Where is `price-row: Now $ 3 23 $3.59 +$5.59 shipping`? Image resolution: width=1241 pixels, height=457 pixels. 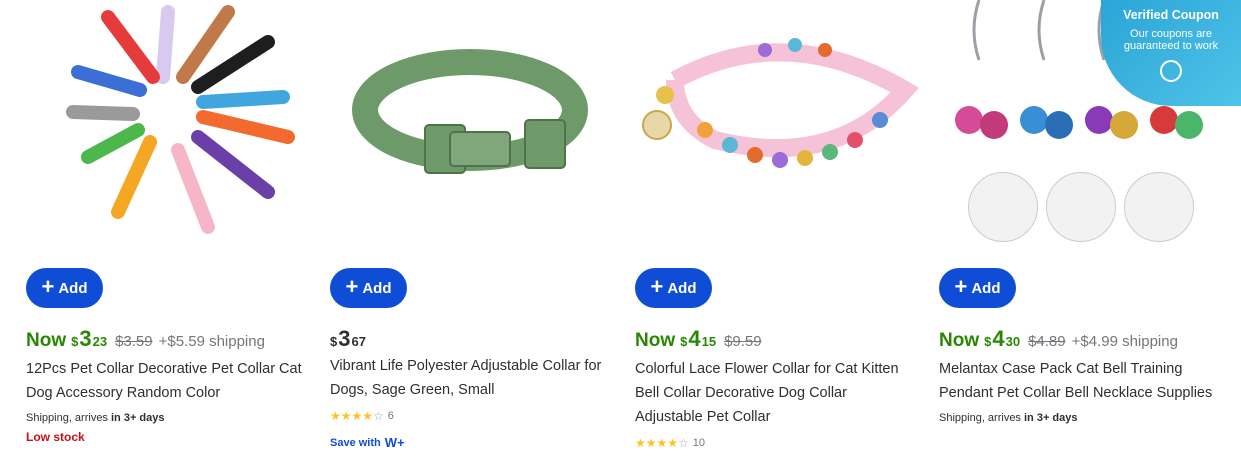 price-row: Now $ 3 23 $3.59 +$5.59 shipping is located at coordinates (145, 339).